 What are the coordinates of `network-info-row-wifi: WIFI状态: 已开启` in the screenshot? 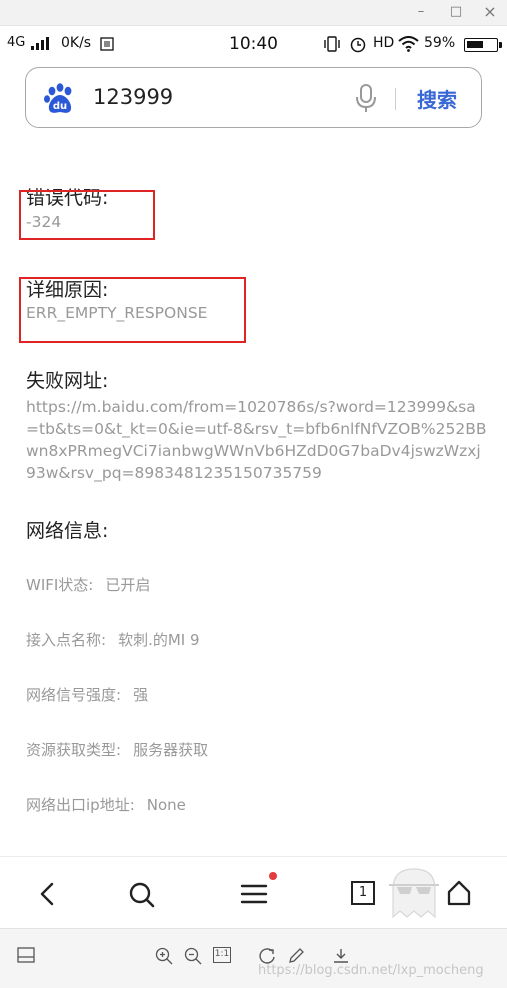 It's located at (88, 585).